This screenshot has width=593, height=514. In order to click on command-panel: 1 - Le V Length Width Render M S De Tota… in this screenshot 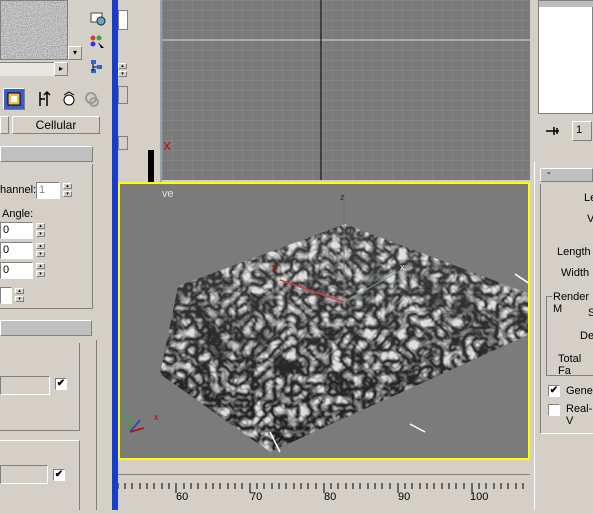, I will do `click(561, 255)`.